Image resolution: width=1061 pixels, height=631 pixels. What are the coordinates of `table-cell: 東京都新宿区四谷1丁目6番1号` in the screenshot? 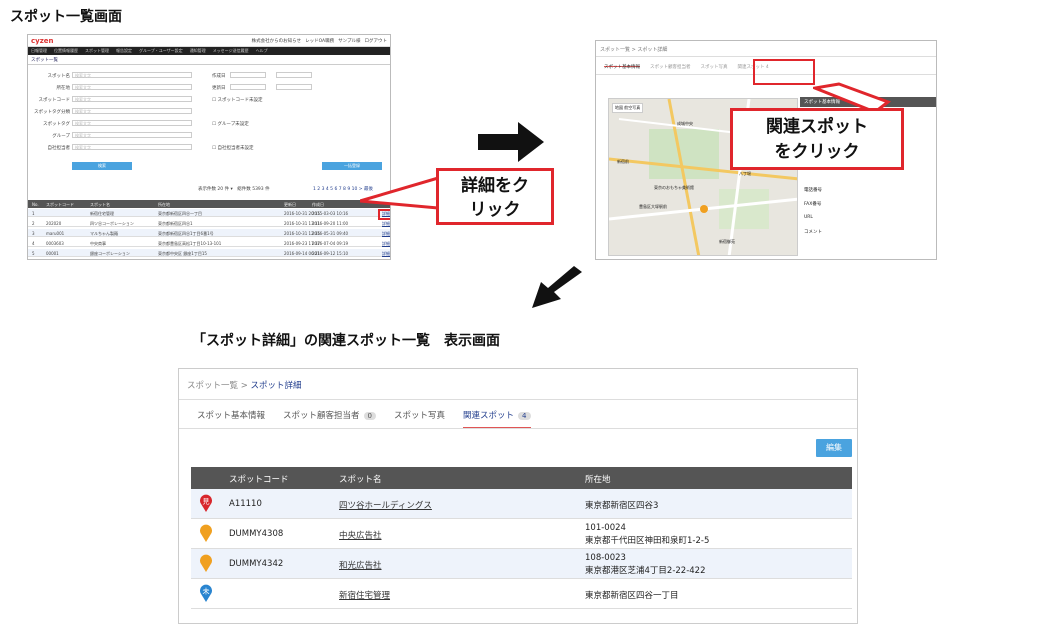 It's located at (186, 233).